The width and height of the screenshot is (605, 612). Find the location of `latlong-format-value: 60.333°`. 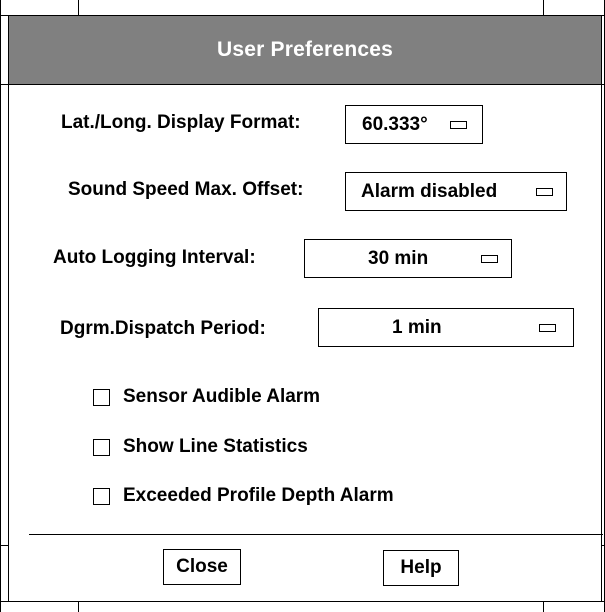

latlong-format-value: 60.333° is located at coordinates (395, 124).